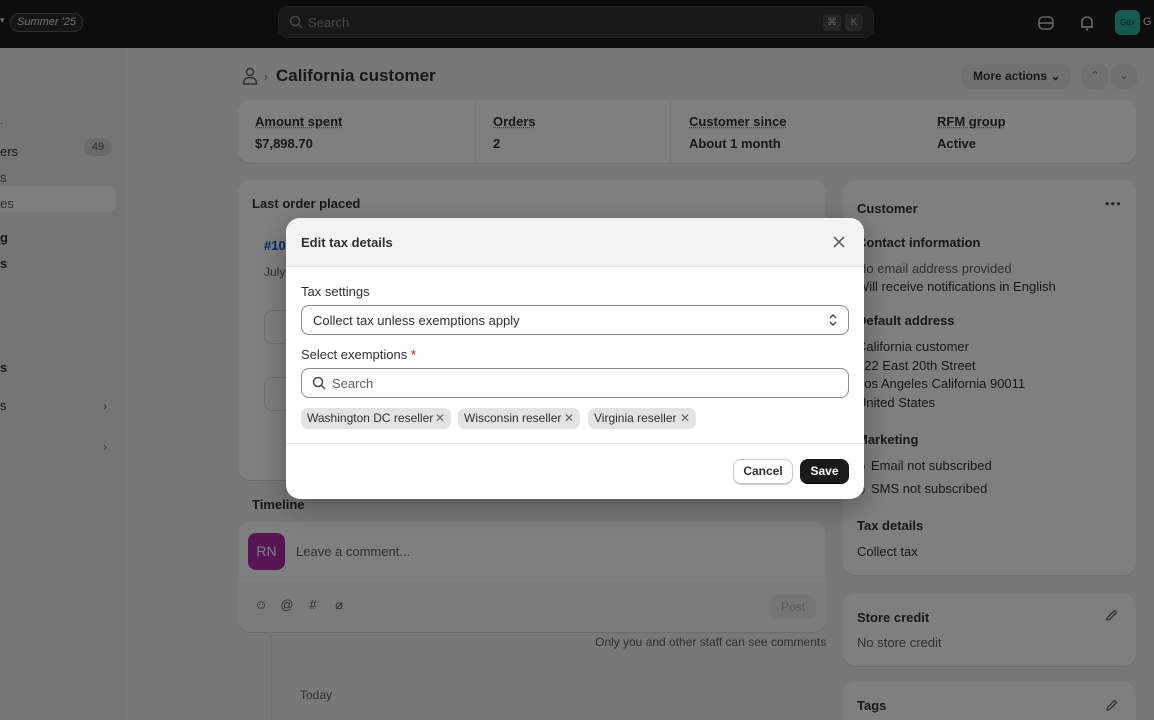 This screenshot has height=720, width=1154. Describe the element at coordinates (833, 320) in the screenshot. I see `select-arrows-icon` at that location.